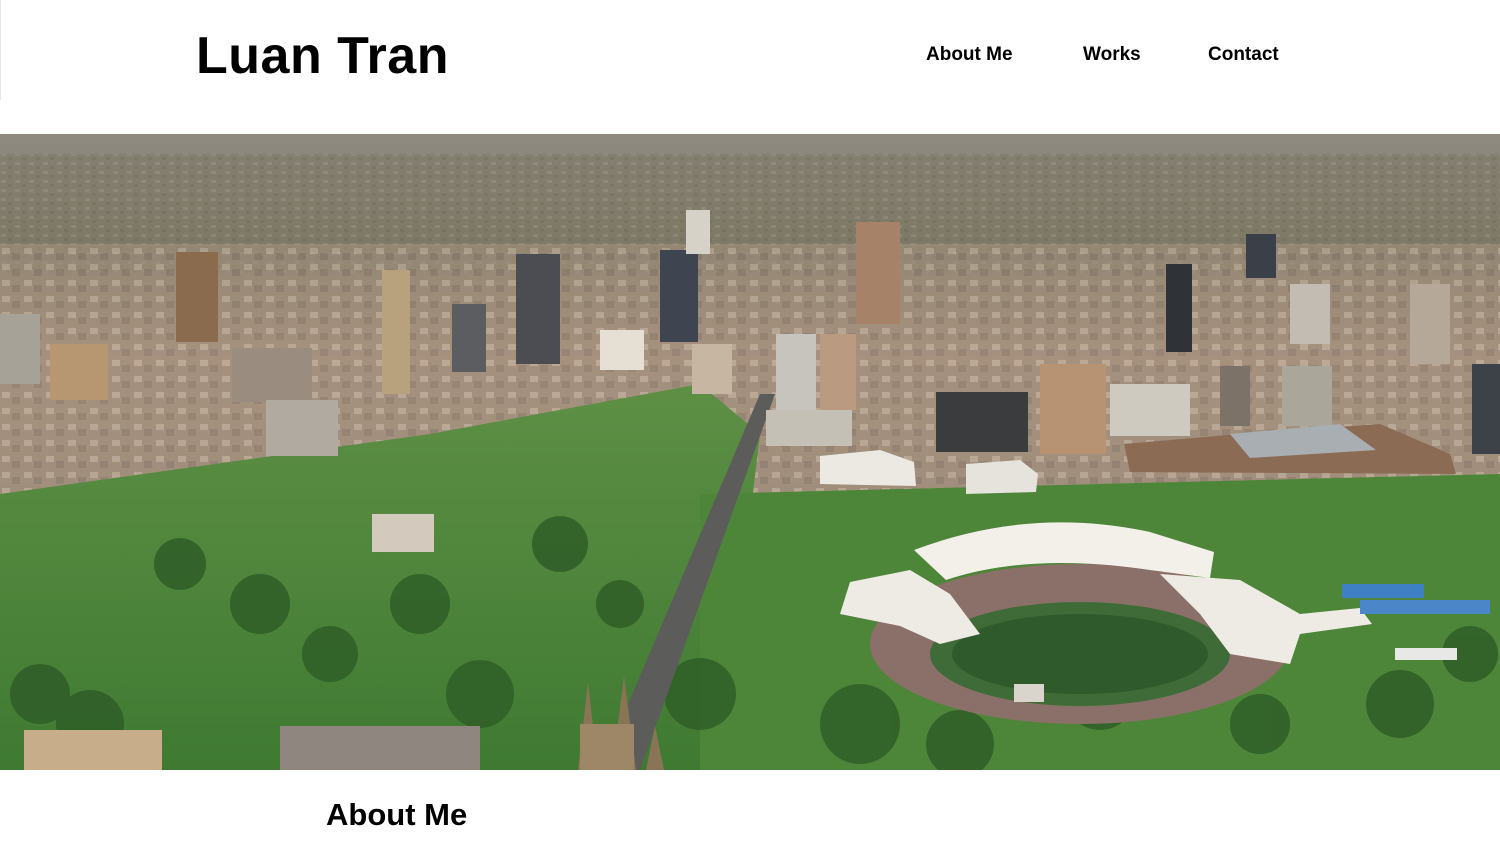 This screenshot has width=1500, height=850. What do you see at coordinates (969, 55) in the screenshot?
I see `nav-link-about-me: About Me` at bounding box center [969, 55].